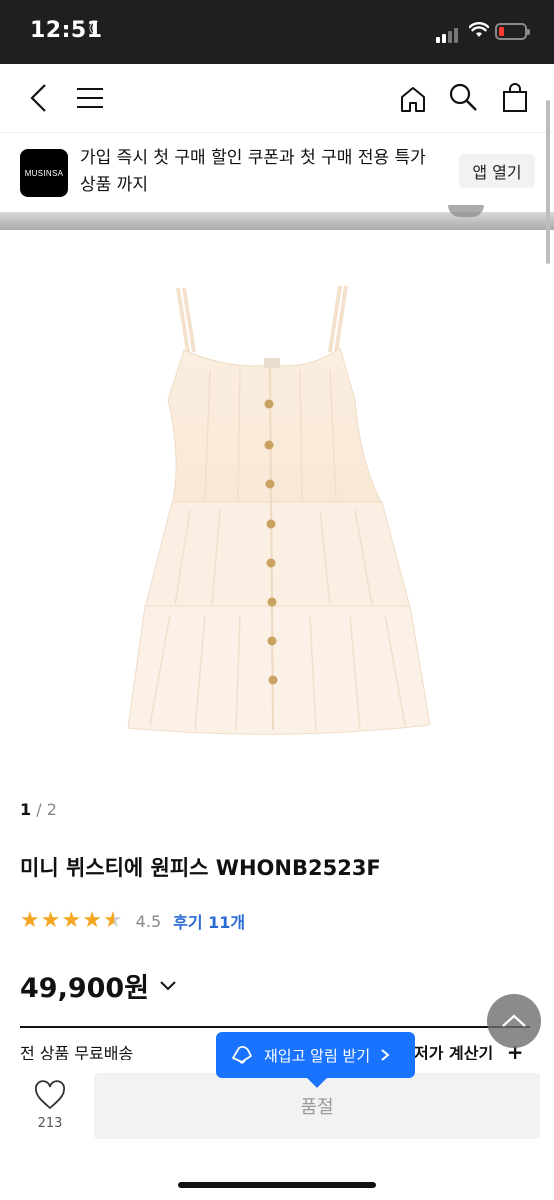 The height and width of the screenshot is (1200, 554). I want to click on like-button: 213, so click(50, 1105).